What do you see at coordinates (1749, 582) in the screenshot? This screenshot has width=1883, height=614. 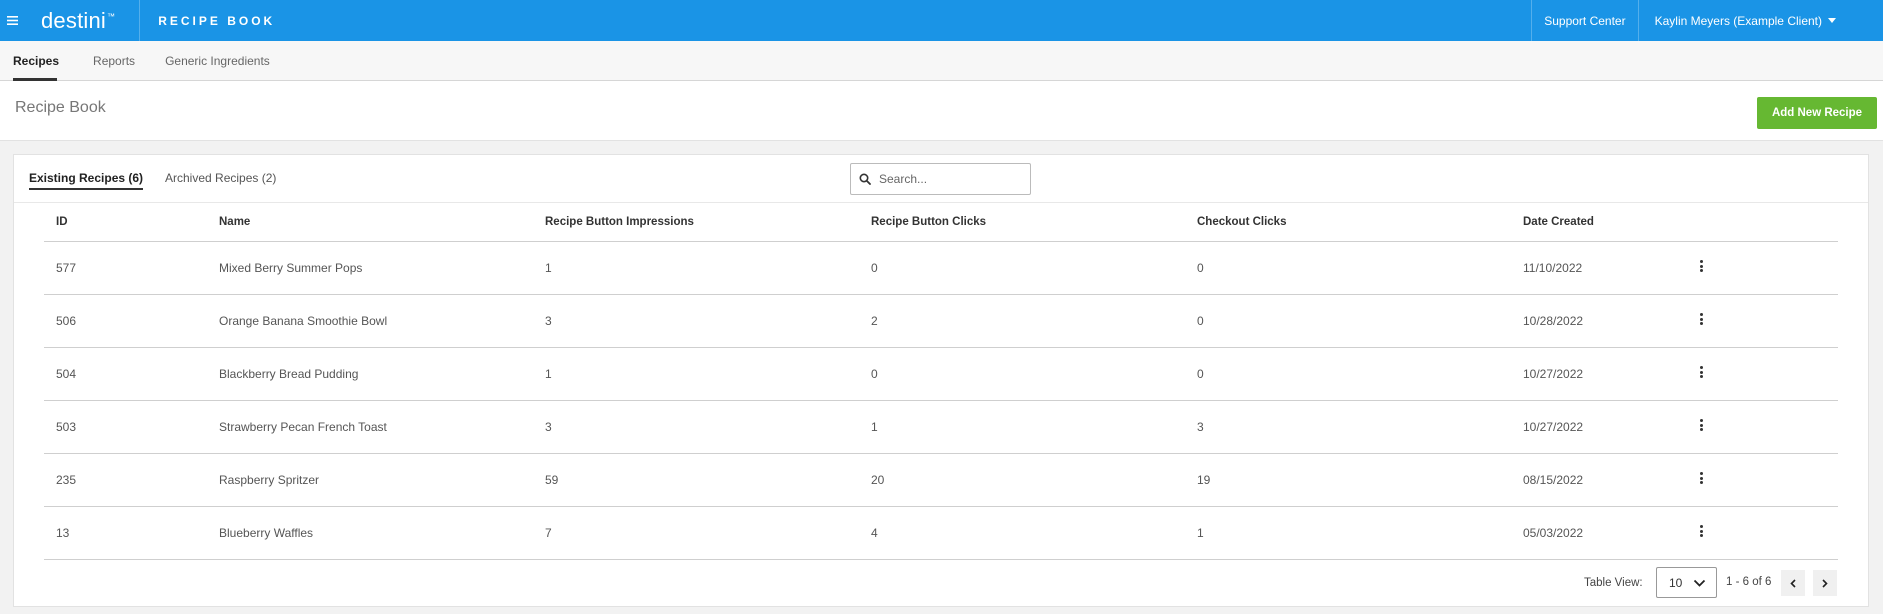 I see `pagination-range: 1 - 6 of 6` at bounding box center [1749, 582].